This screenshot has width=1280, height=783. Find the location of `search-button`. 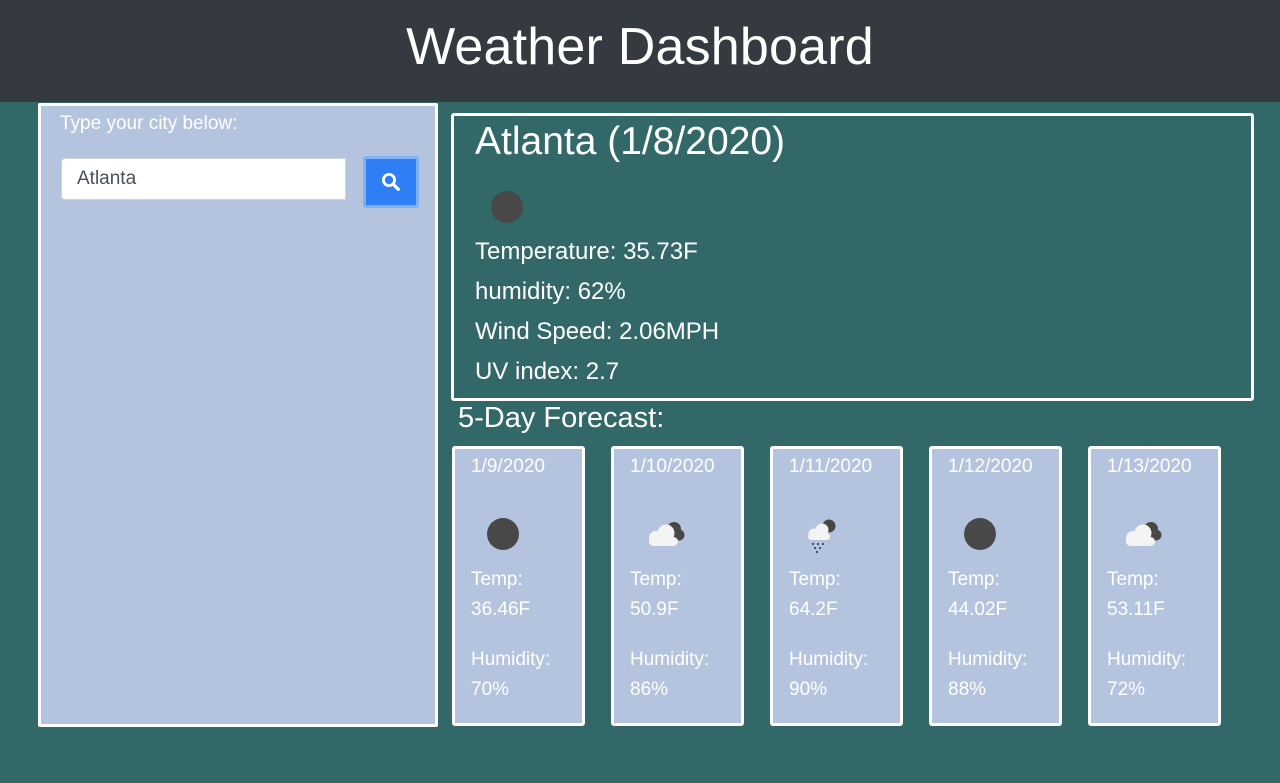

search-button is located at coordinates (391, 182).